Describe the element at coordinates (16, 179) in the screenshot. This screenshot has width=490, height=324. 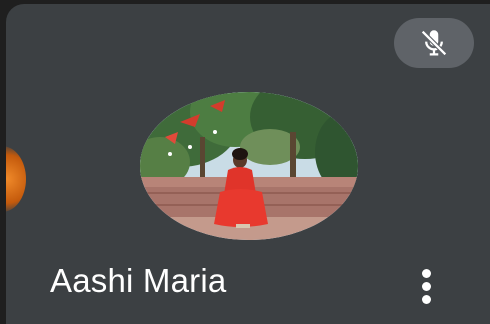
I see `adjacent-tile-edge` at that location.